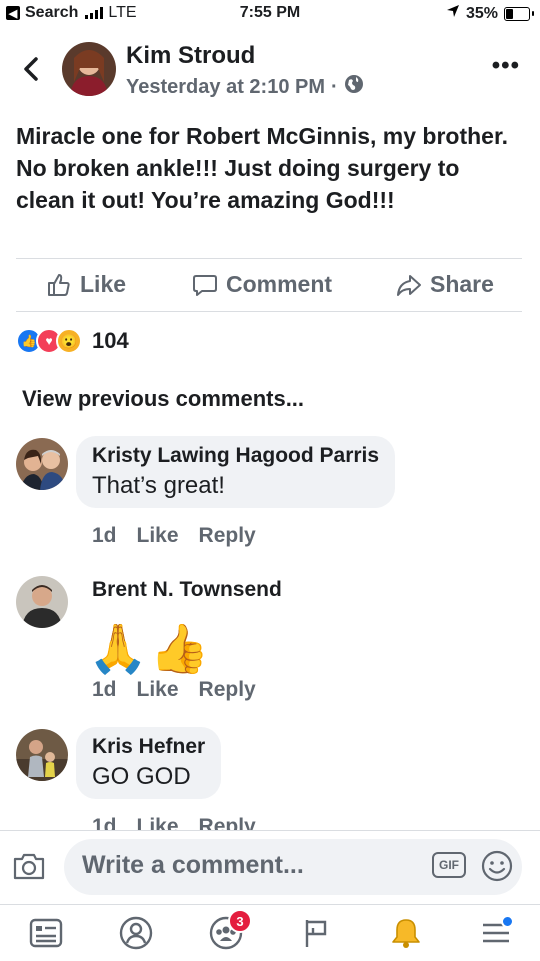  I want to click on comment-item: Kris Hefner GO GOD 1d Like Reply, so click(270, 782).